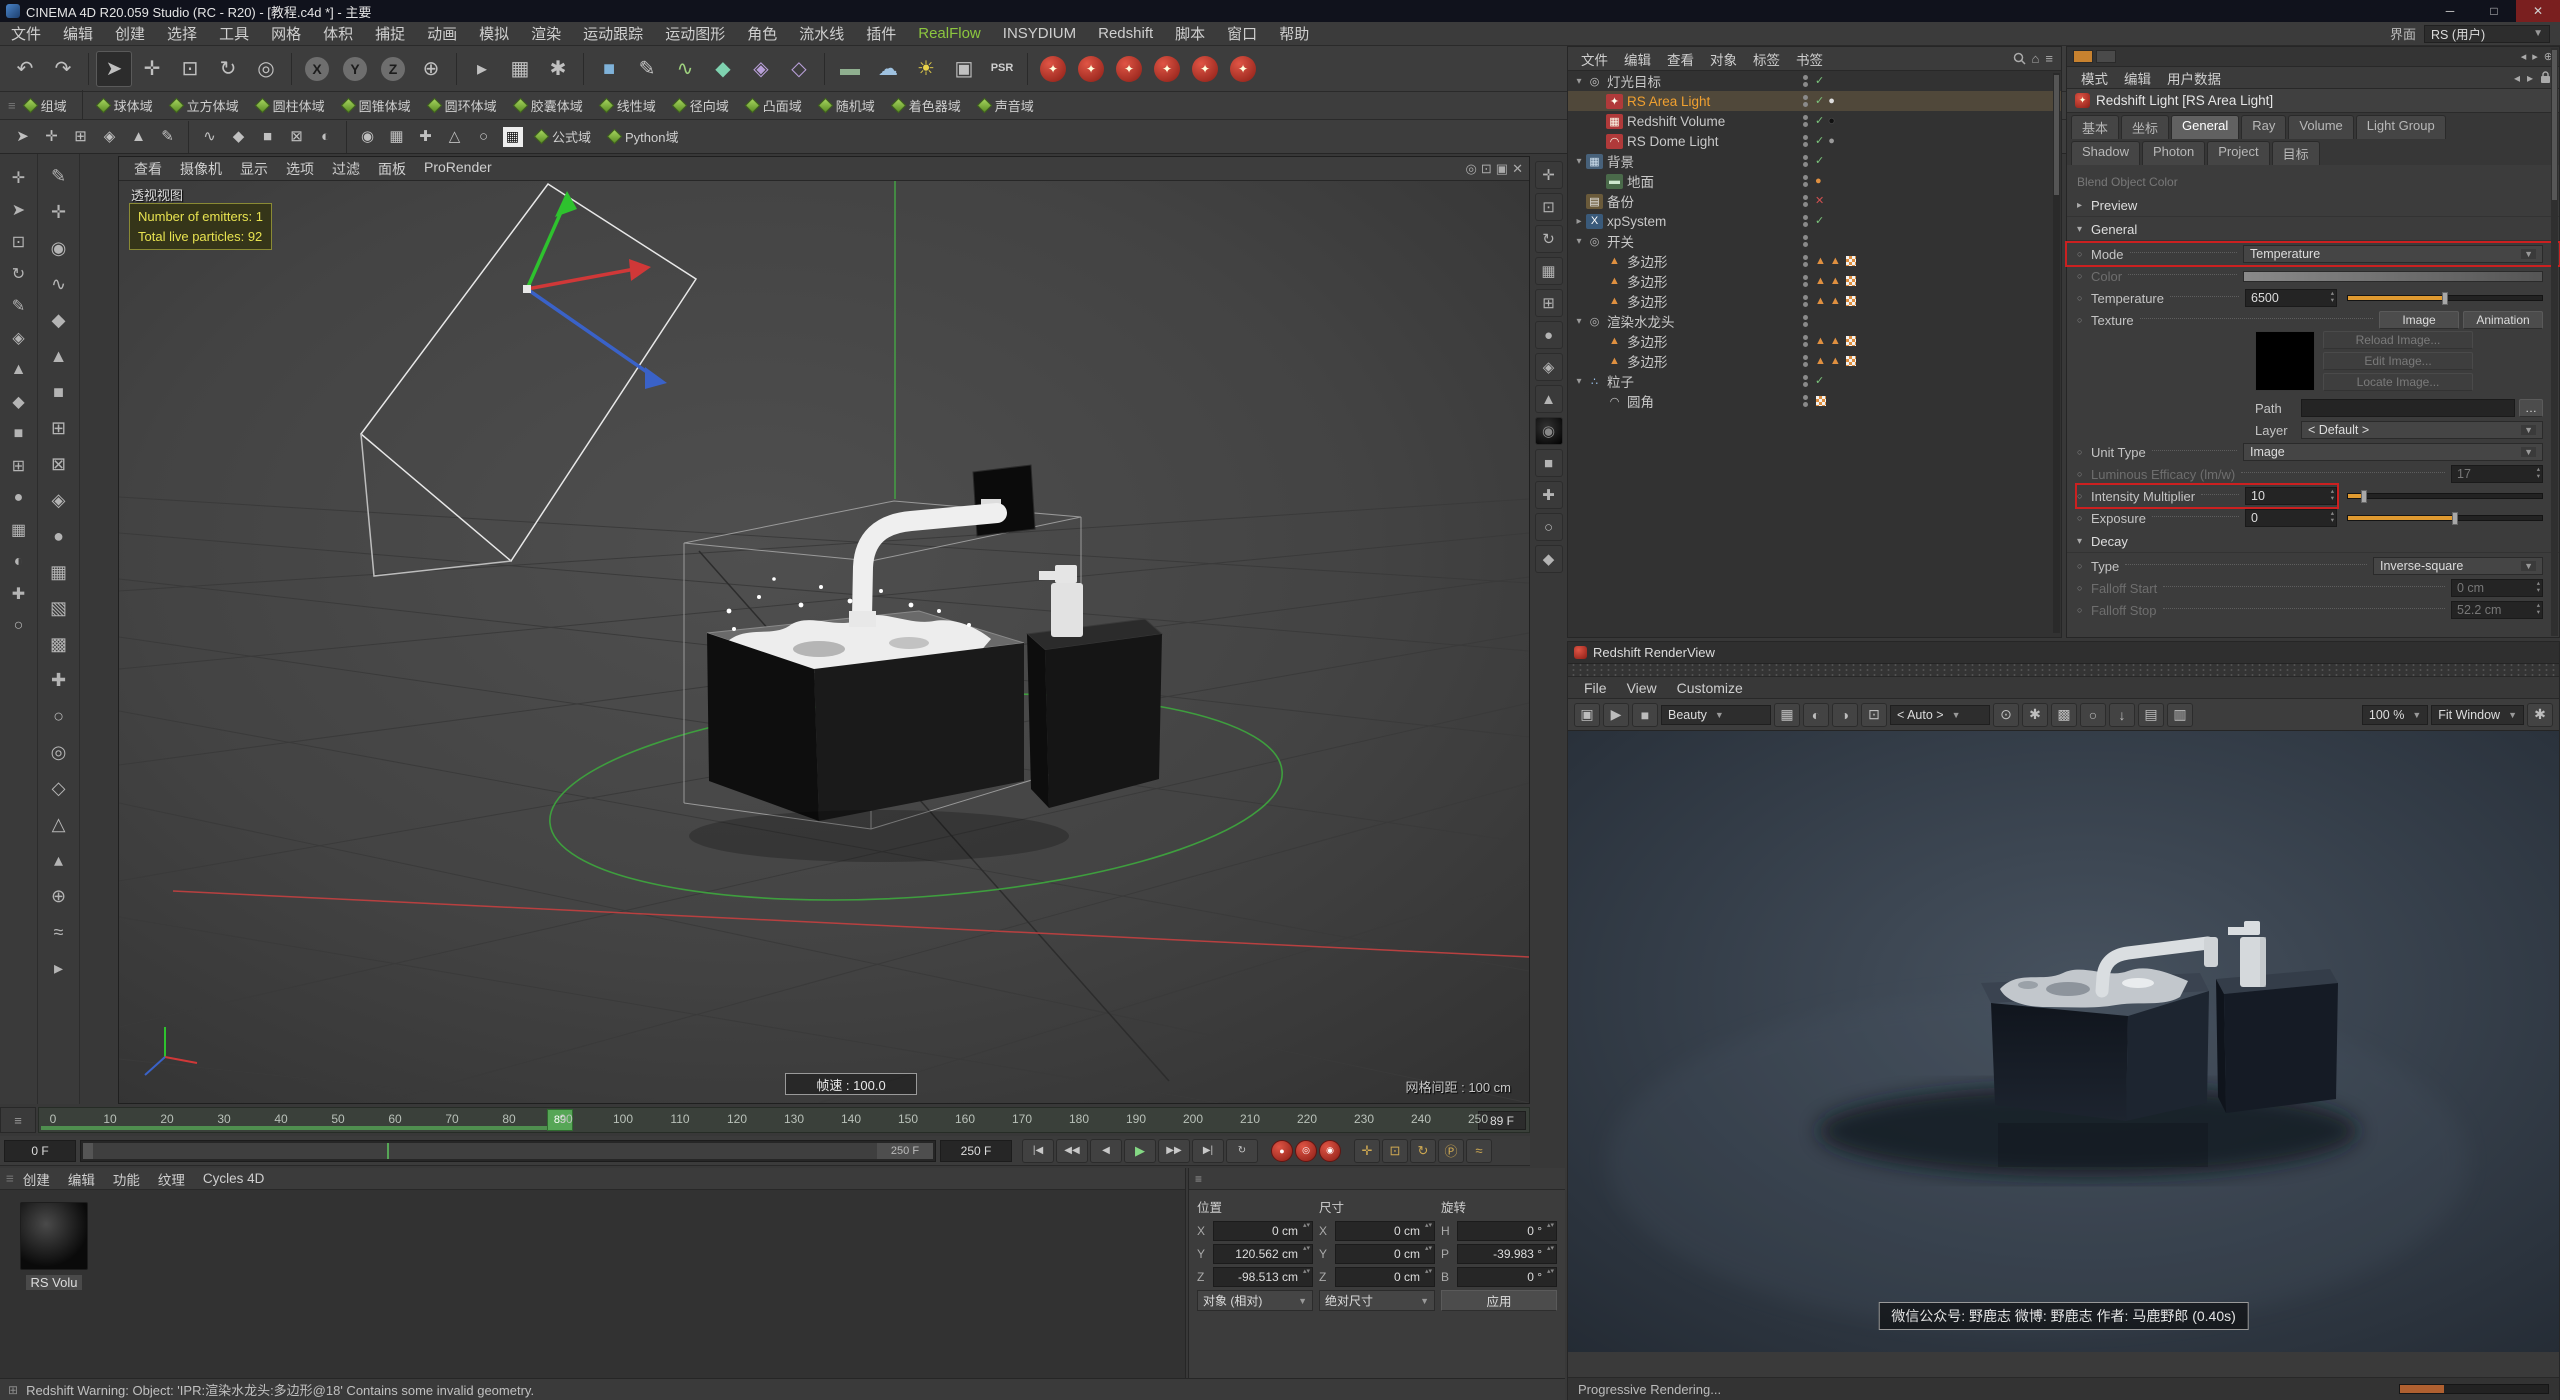  Describe the element at coordinates (1039, 33) in the screenshot. I see `menu-INSYDIUM: INSYDIUM` at that location.